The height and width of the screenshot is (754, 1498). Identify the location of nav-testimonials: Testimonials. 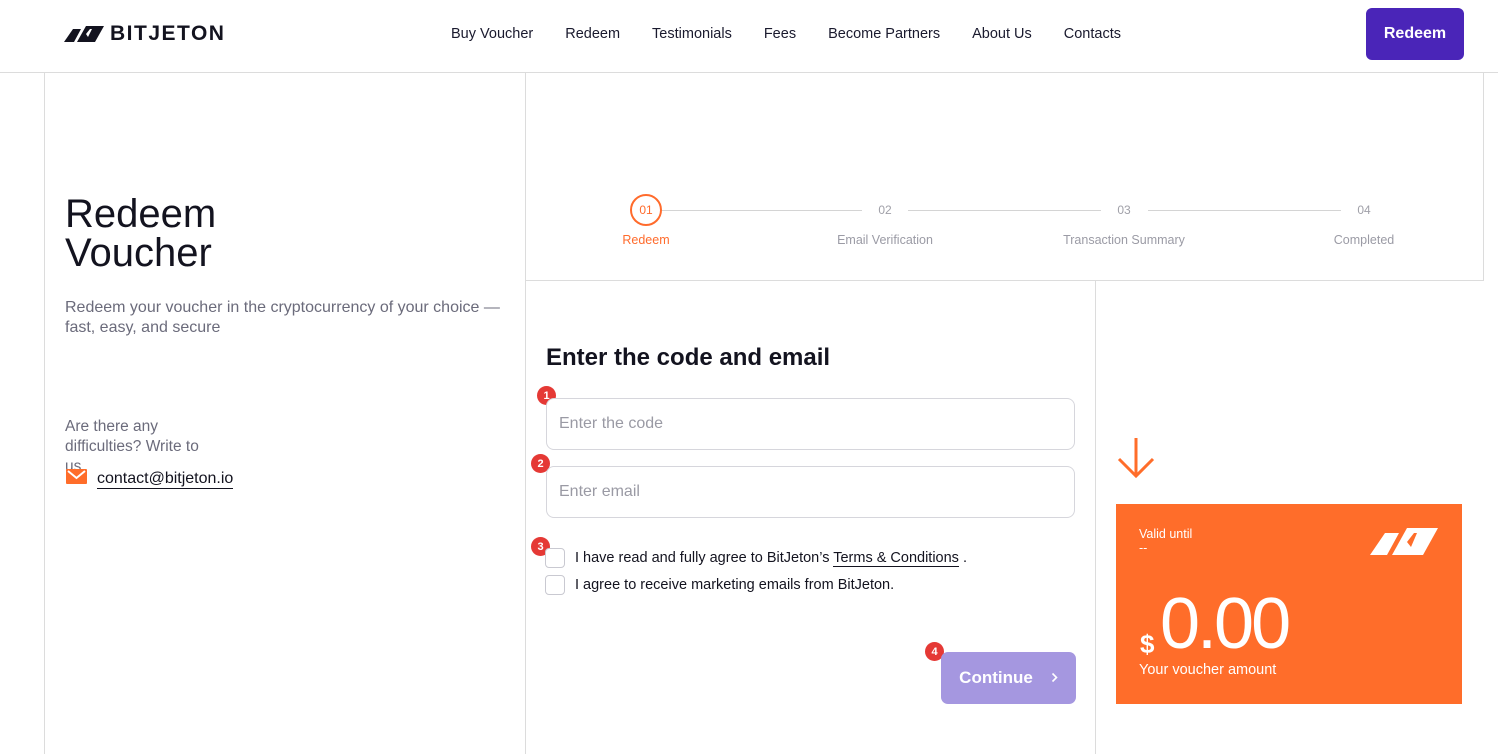
(692, 34).